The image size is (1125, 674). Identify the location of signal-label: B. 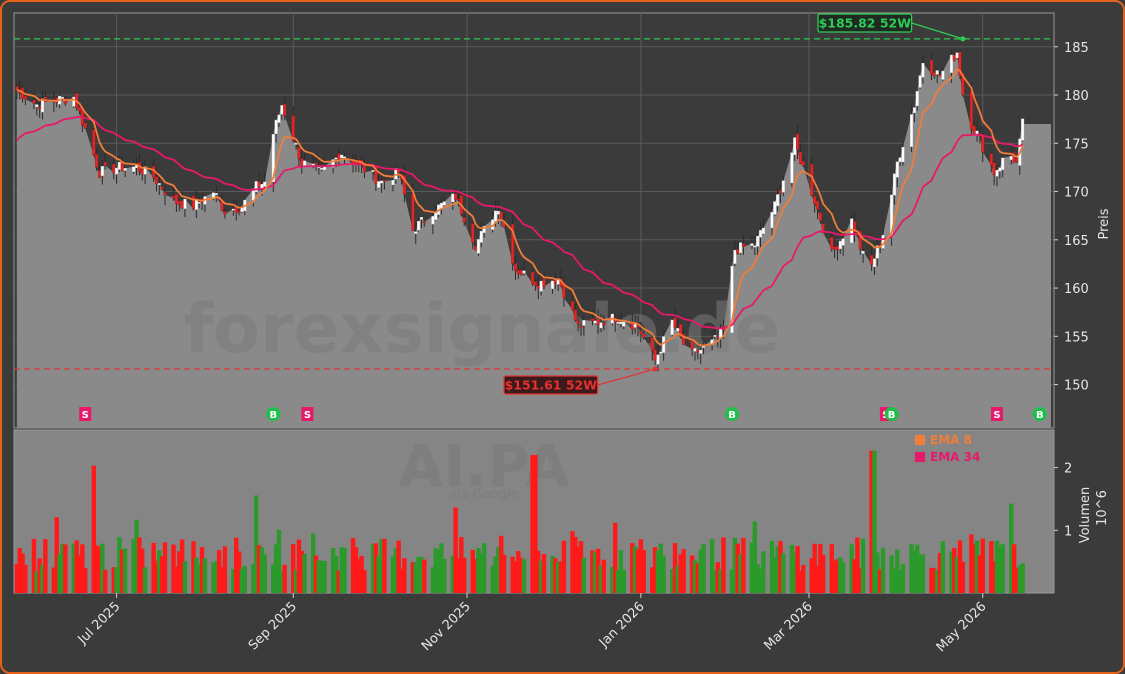
(1040, 415).